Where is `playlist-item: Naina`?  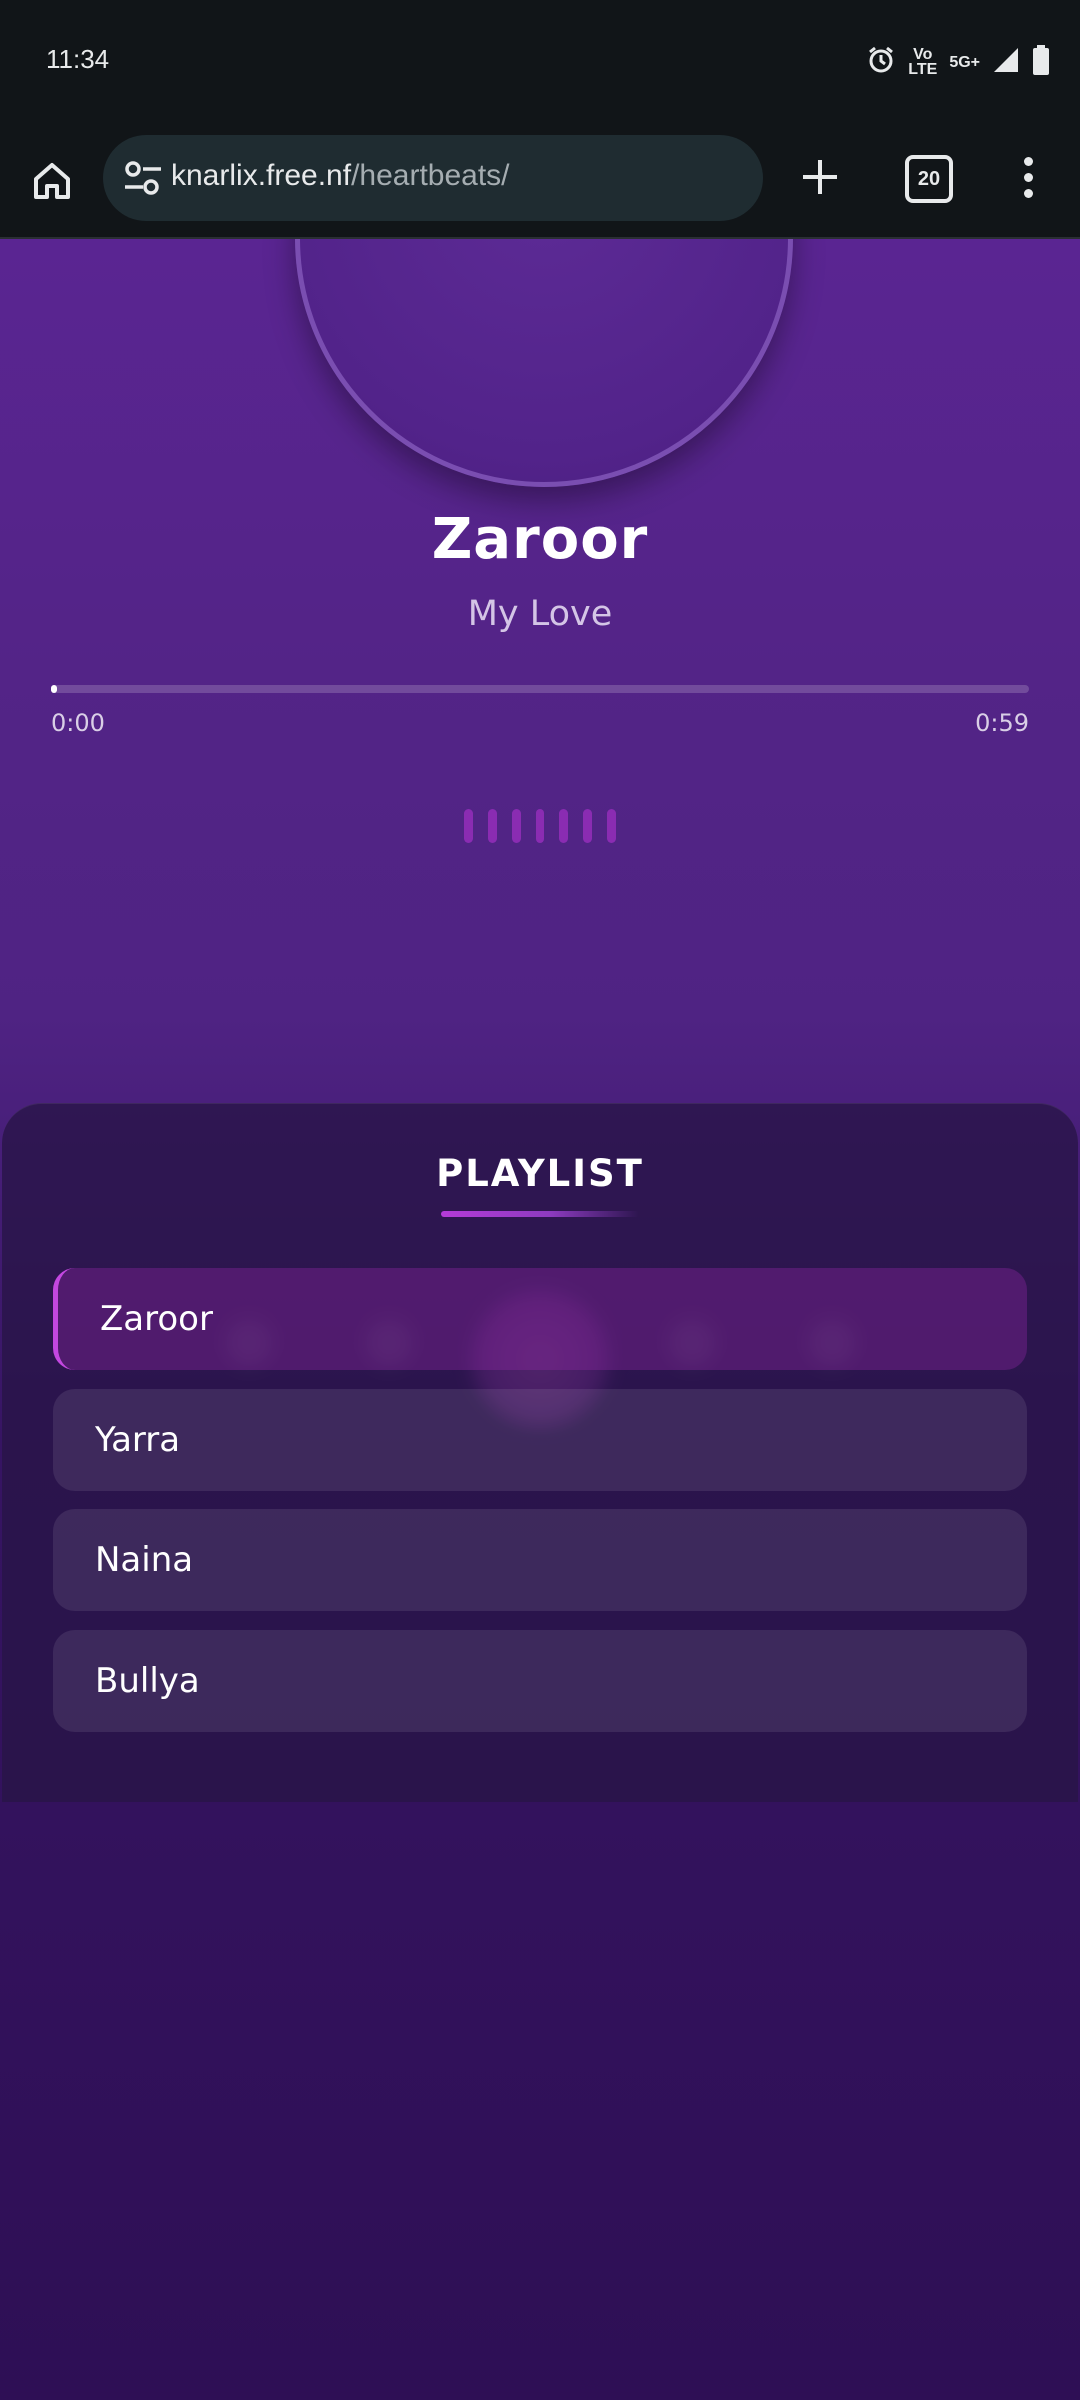 playlist-item: Naina is located at coordinates (540, 1560).